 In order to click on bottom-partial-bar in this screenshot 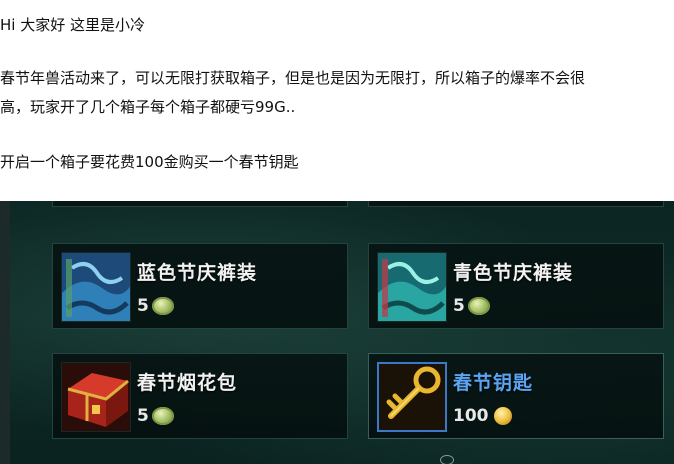, I will do `click(449, 458)`.